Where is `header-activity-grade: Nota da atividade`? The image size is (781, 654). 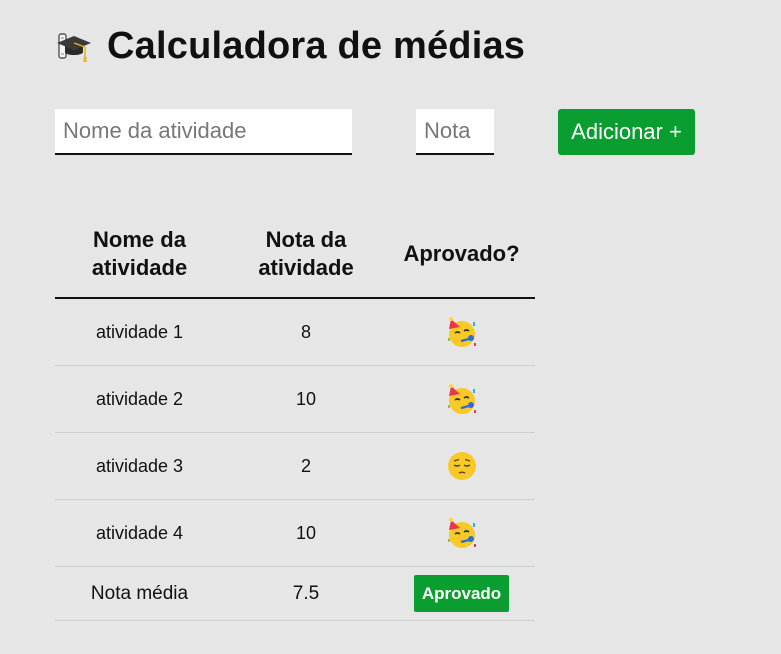 header-activity-grade: Nota da atividade is located at coordinates (306, 255).